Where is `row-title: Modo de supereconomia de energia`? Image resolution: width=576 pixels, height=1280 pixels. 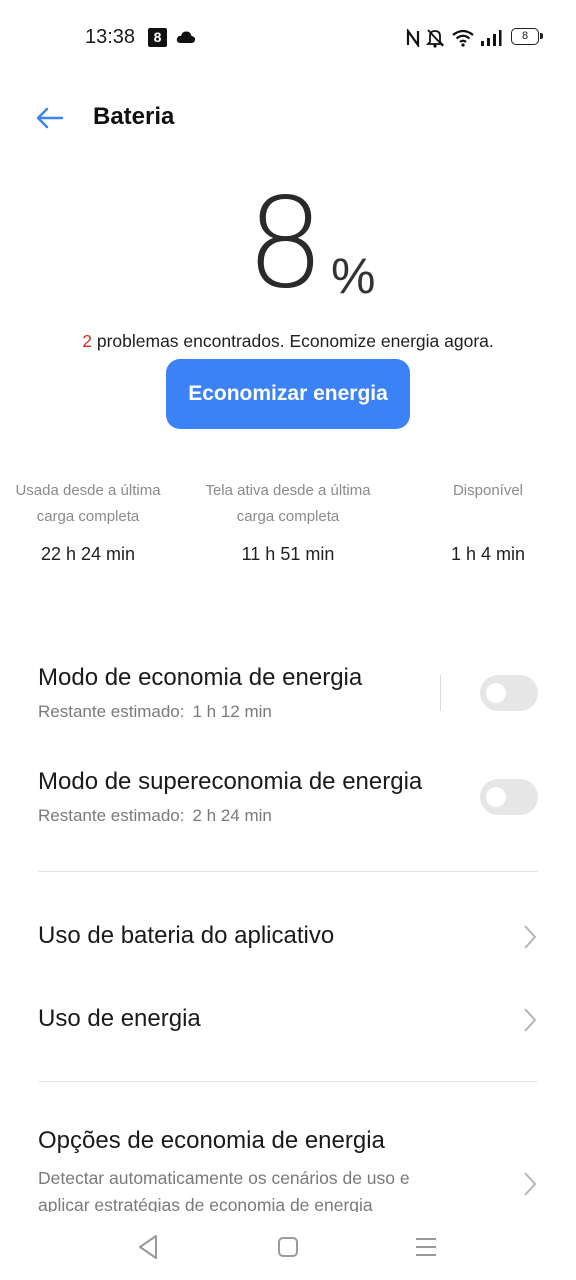
row-title: Modo de supereconomia de energia is located at coordinates (230, 781).